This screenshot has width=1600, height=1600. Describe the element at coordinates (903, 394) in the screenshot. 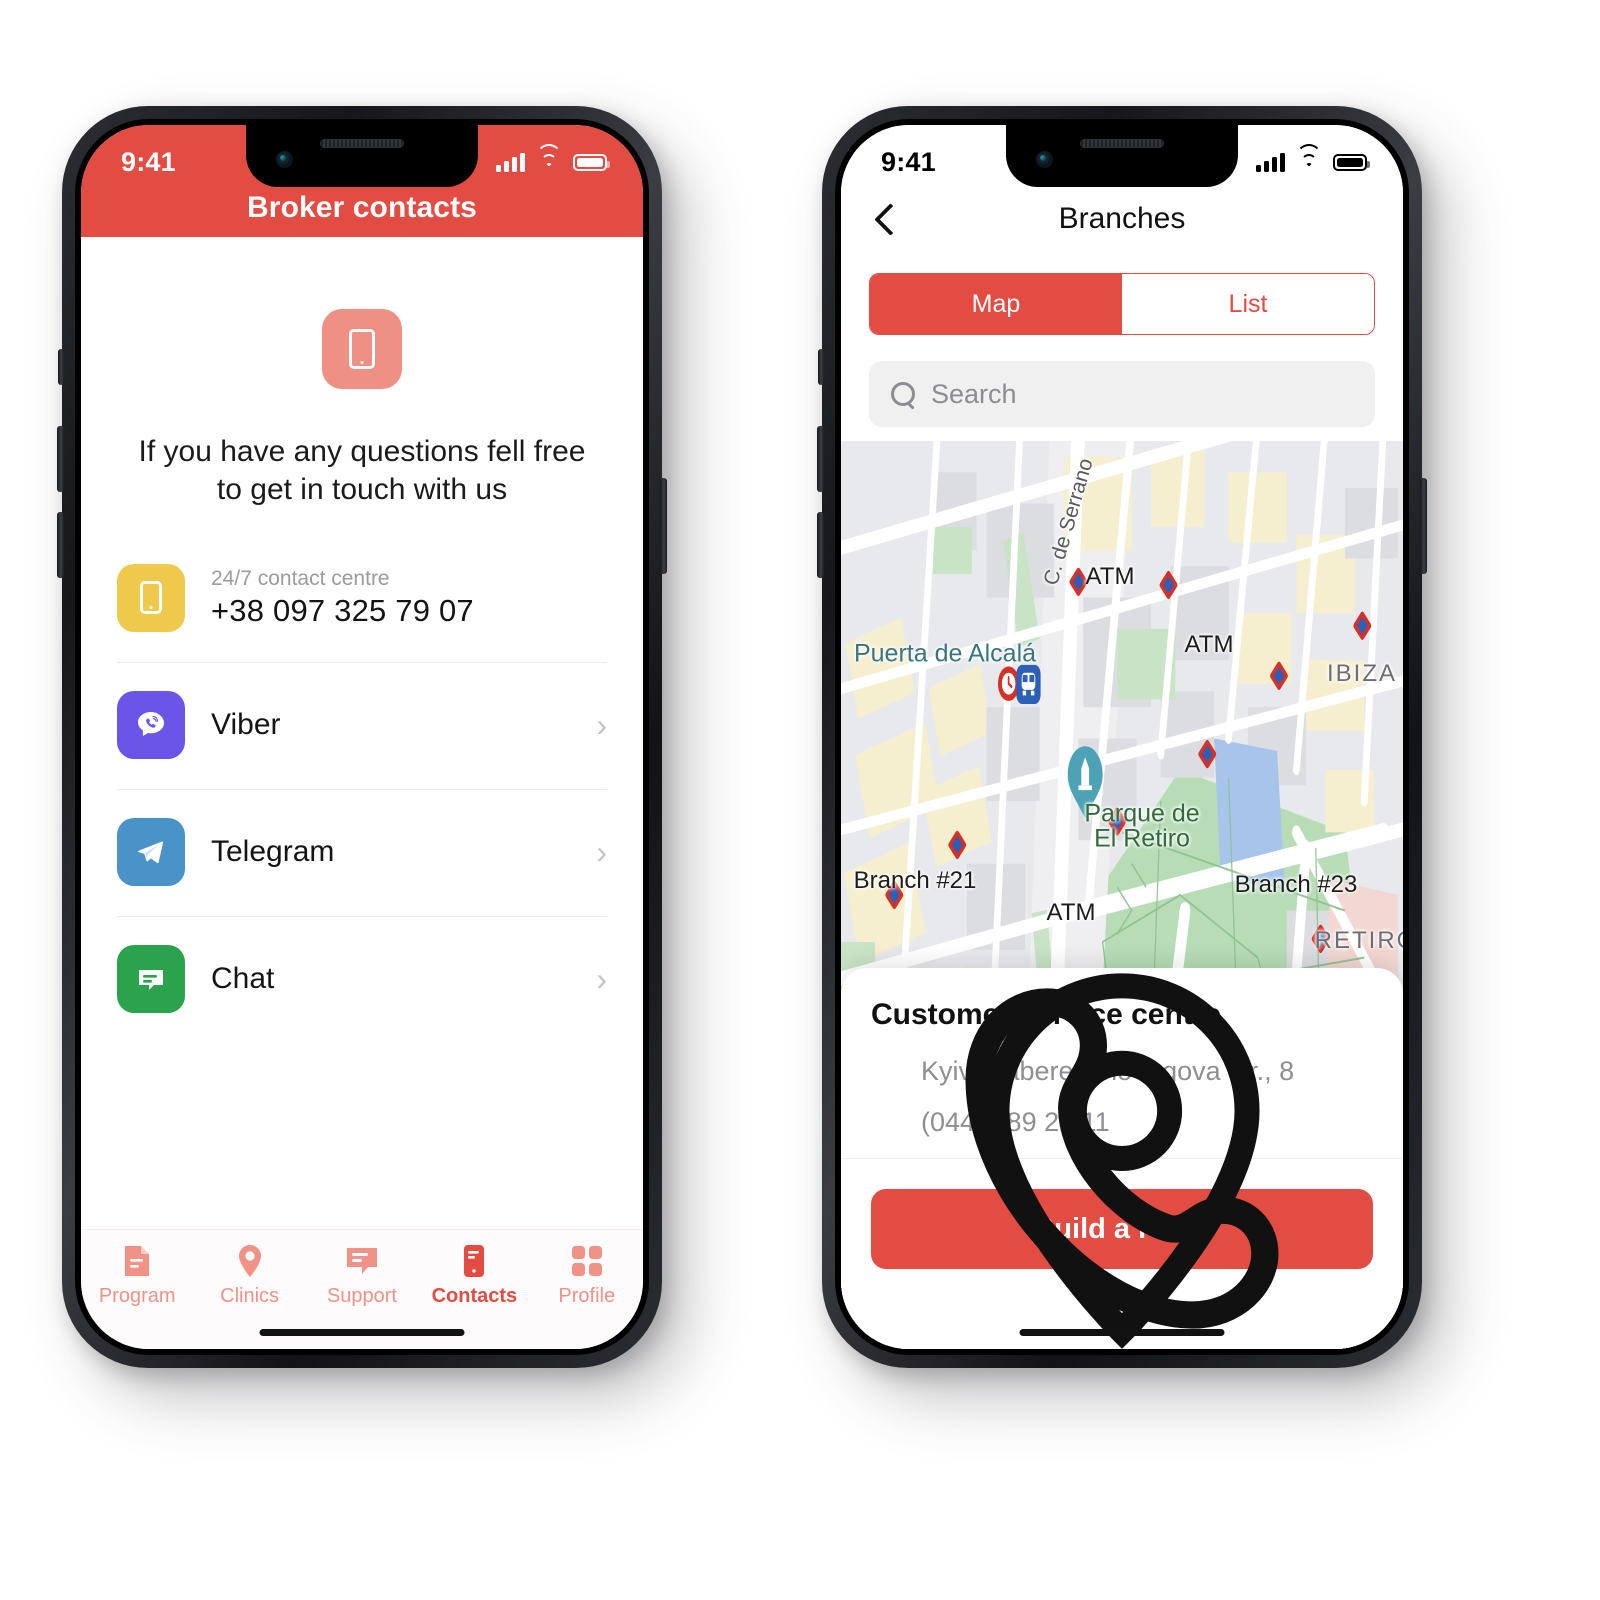

I see `search-icon` at that location.